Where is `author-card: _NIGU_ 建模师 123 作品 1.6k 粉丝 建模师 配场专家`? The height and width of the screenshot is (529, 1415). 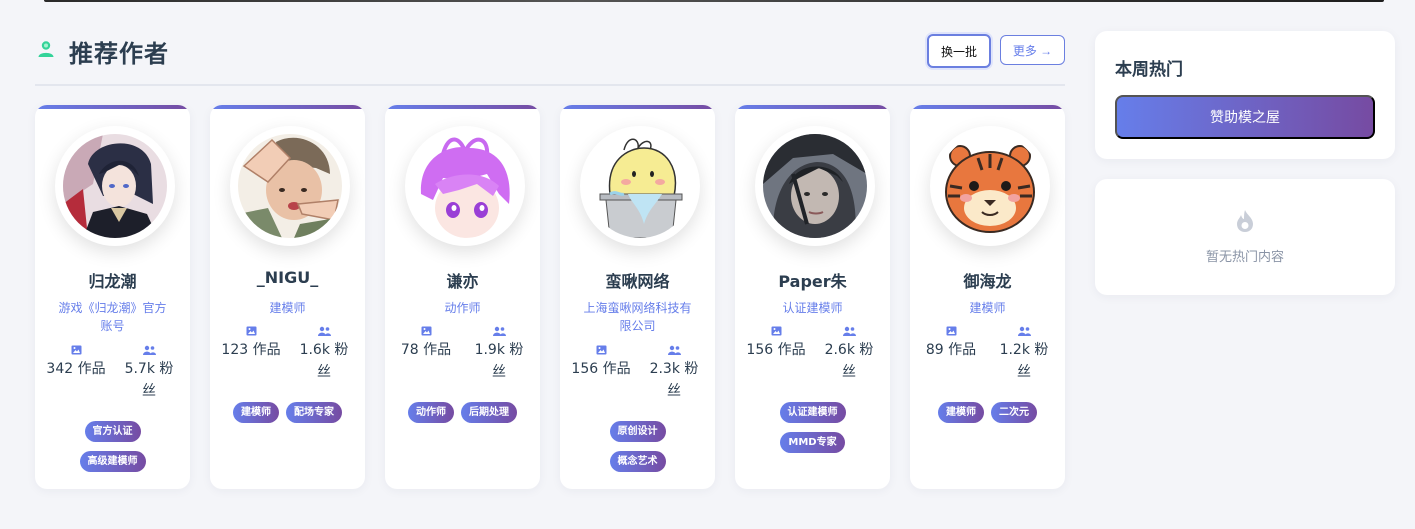
author-card: _NIGU_ 建模师 123 作品 1.6k 粉丝 建模师 配场专家 is located at coordinates (287, 297).